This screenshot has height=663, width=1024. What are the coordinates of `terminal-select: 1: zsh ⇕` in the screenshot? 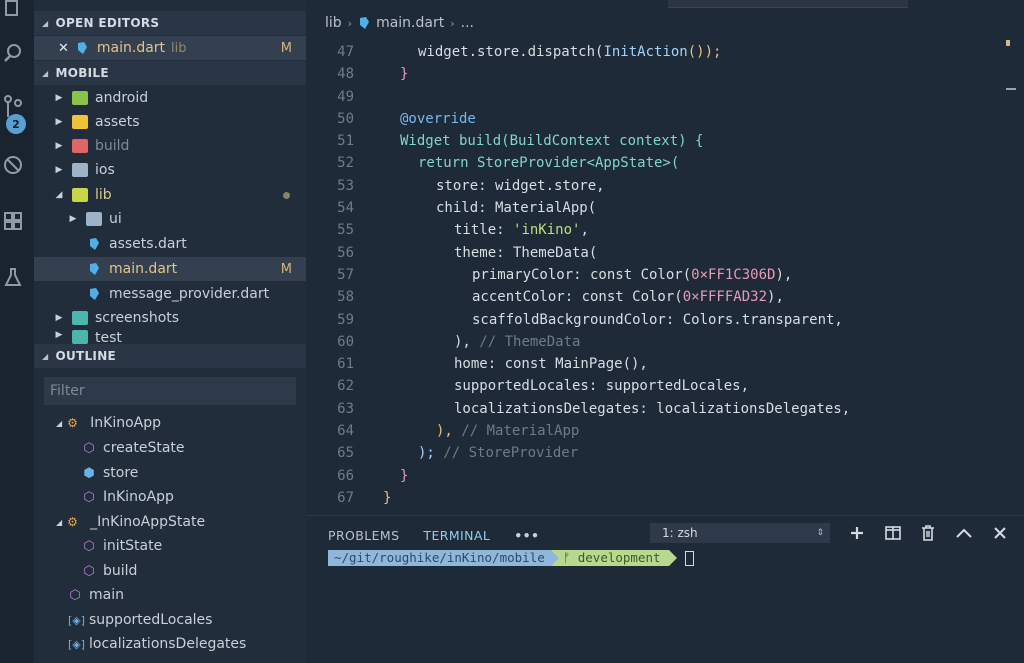 It's located at (740, 533).